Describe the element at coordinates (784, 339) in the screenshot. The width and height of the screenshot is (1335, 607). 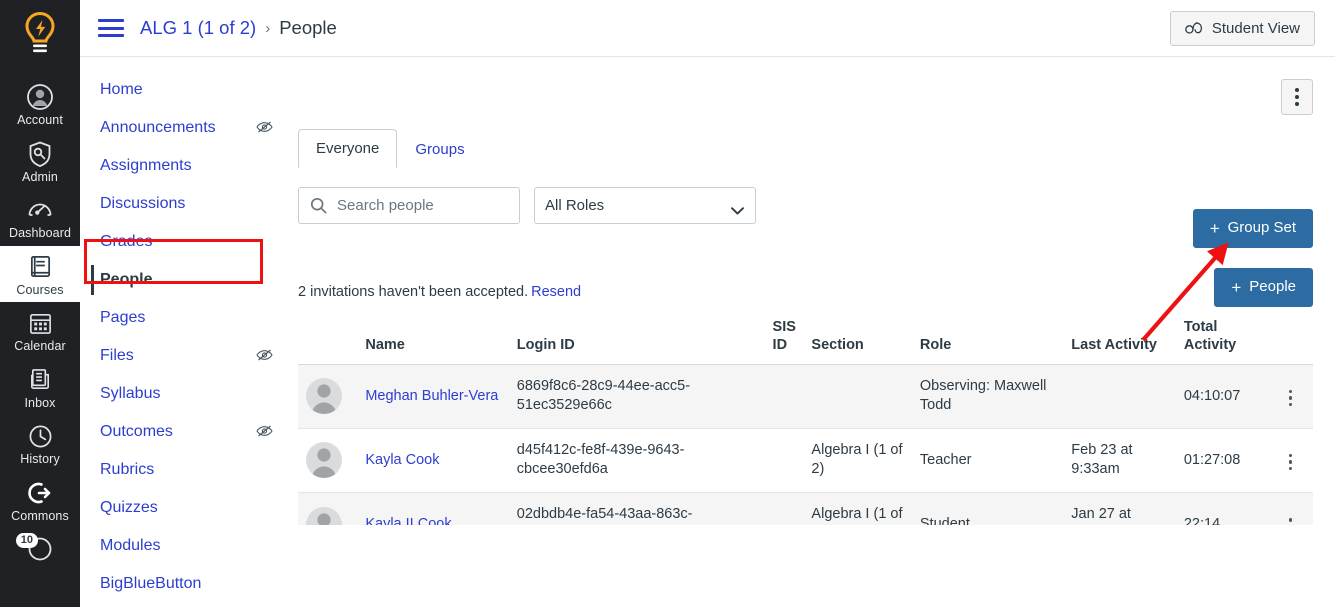
I see `col-sis-id: SIS ID` at that location.